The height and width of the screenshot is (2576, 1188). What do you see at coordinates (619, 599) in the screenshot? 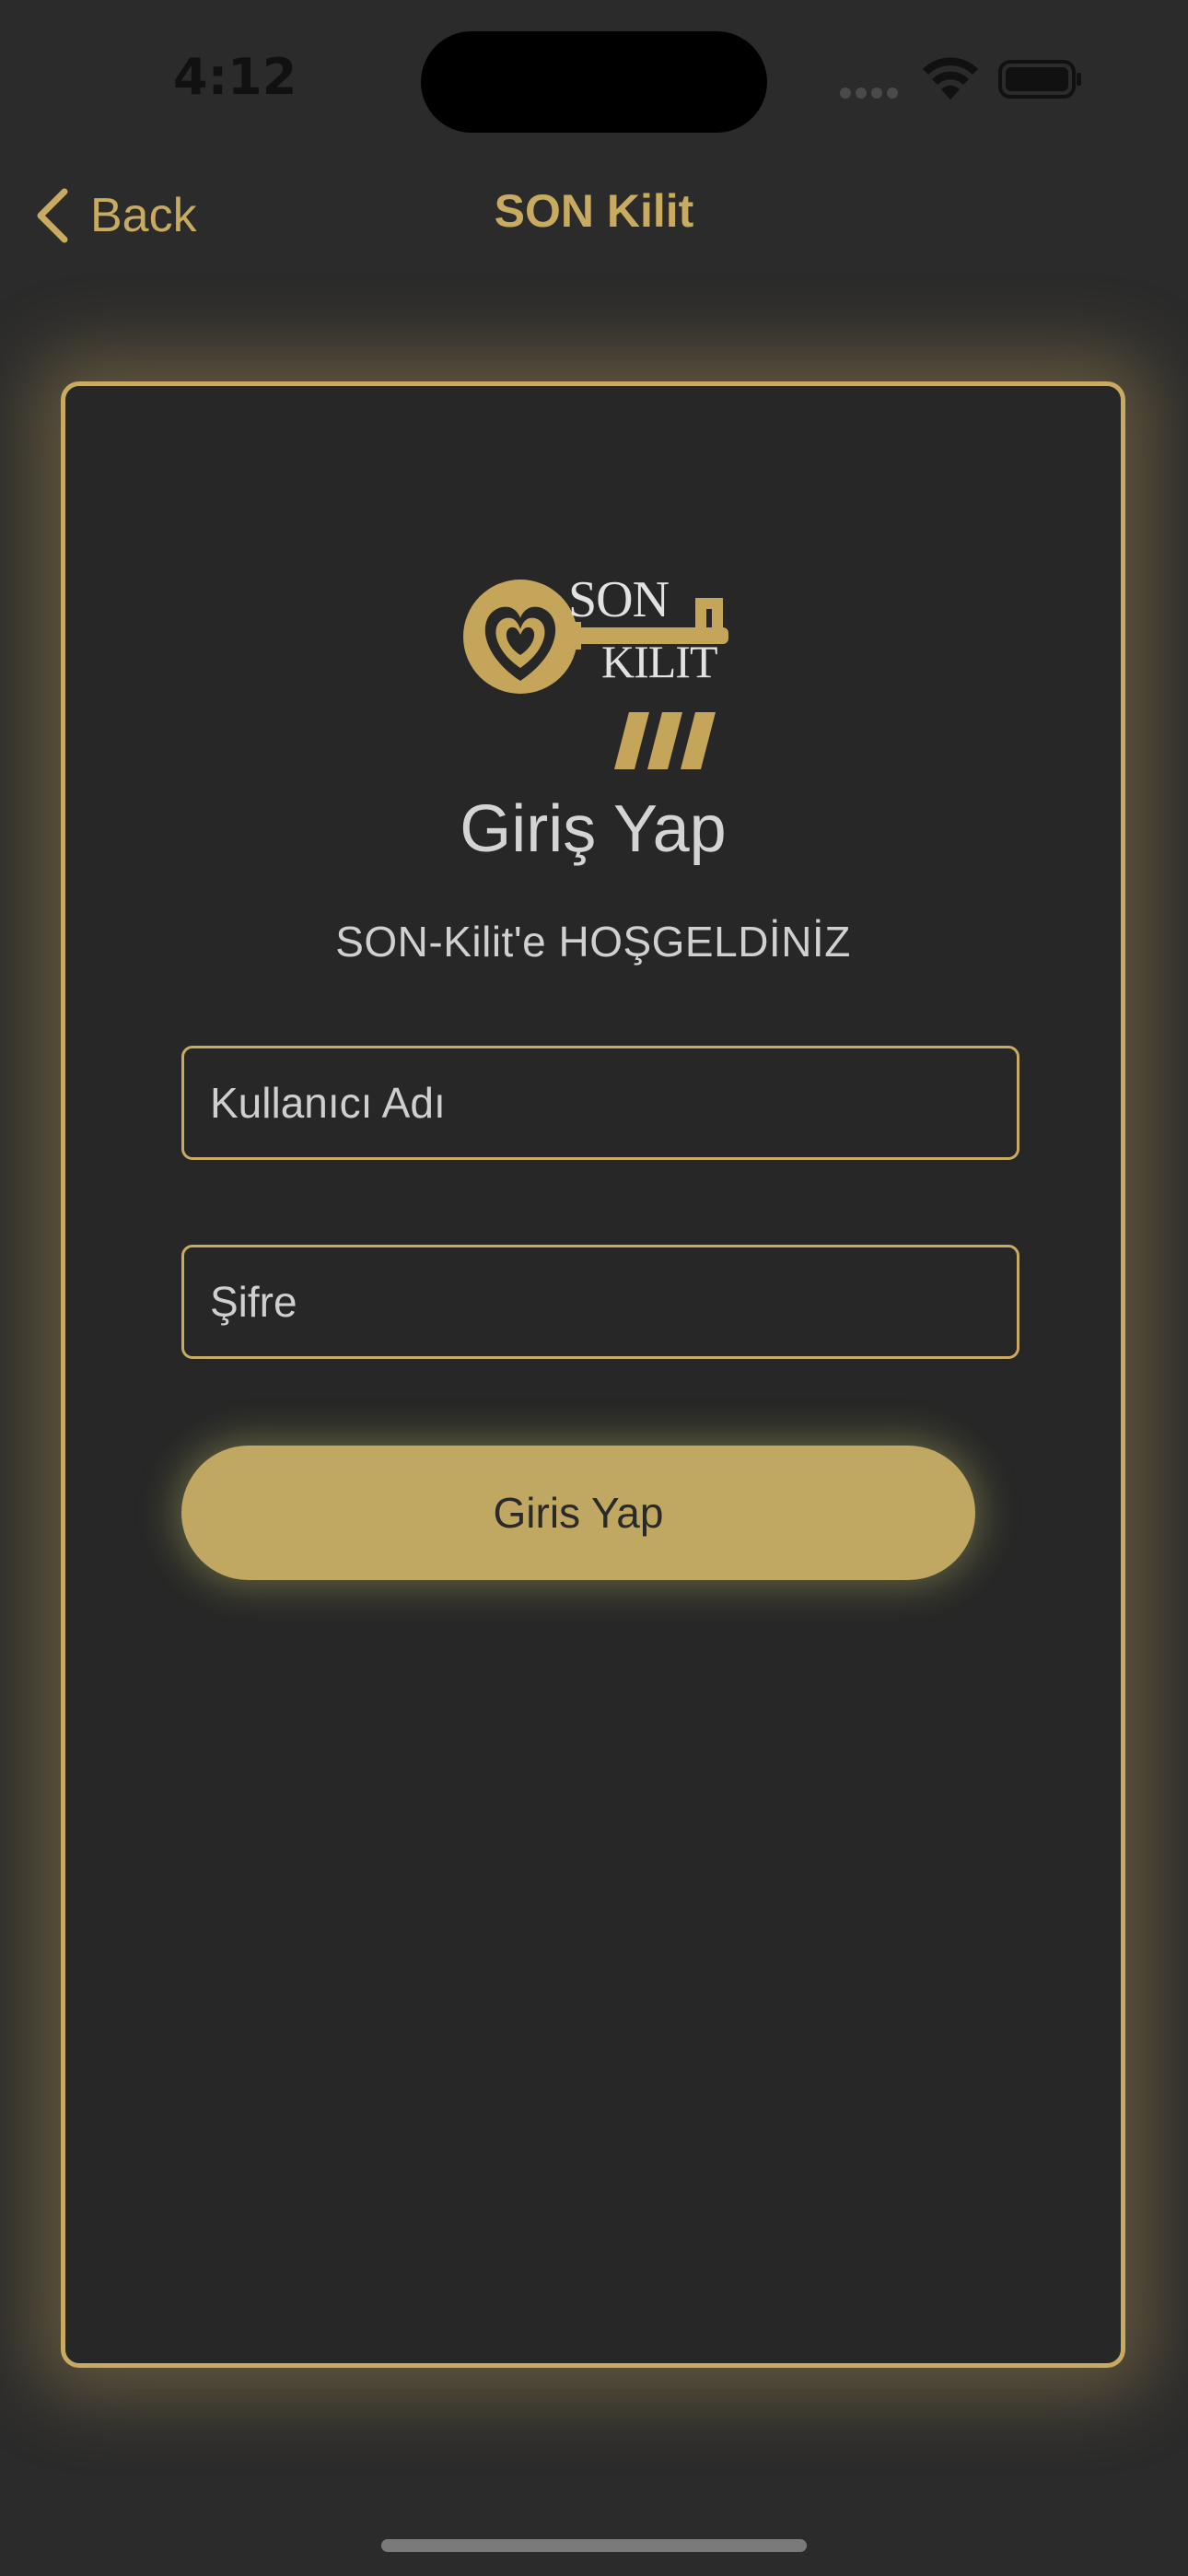
I see `logo-text-son: SON` at bounding box center [619, 599].